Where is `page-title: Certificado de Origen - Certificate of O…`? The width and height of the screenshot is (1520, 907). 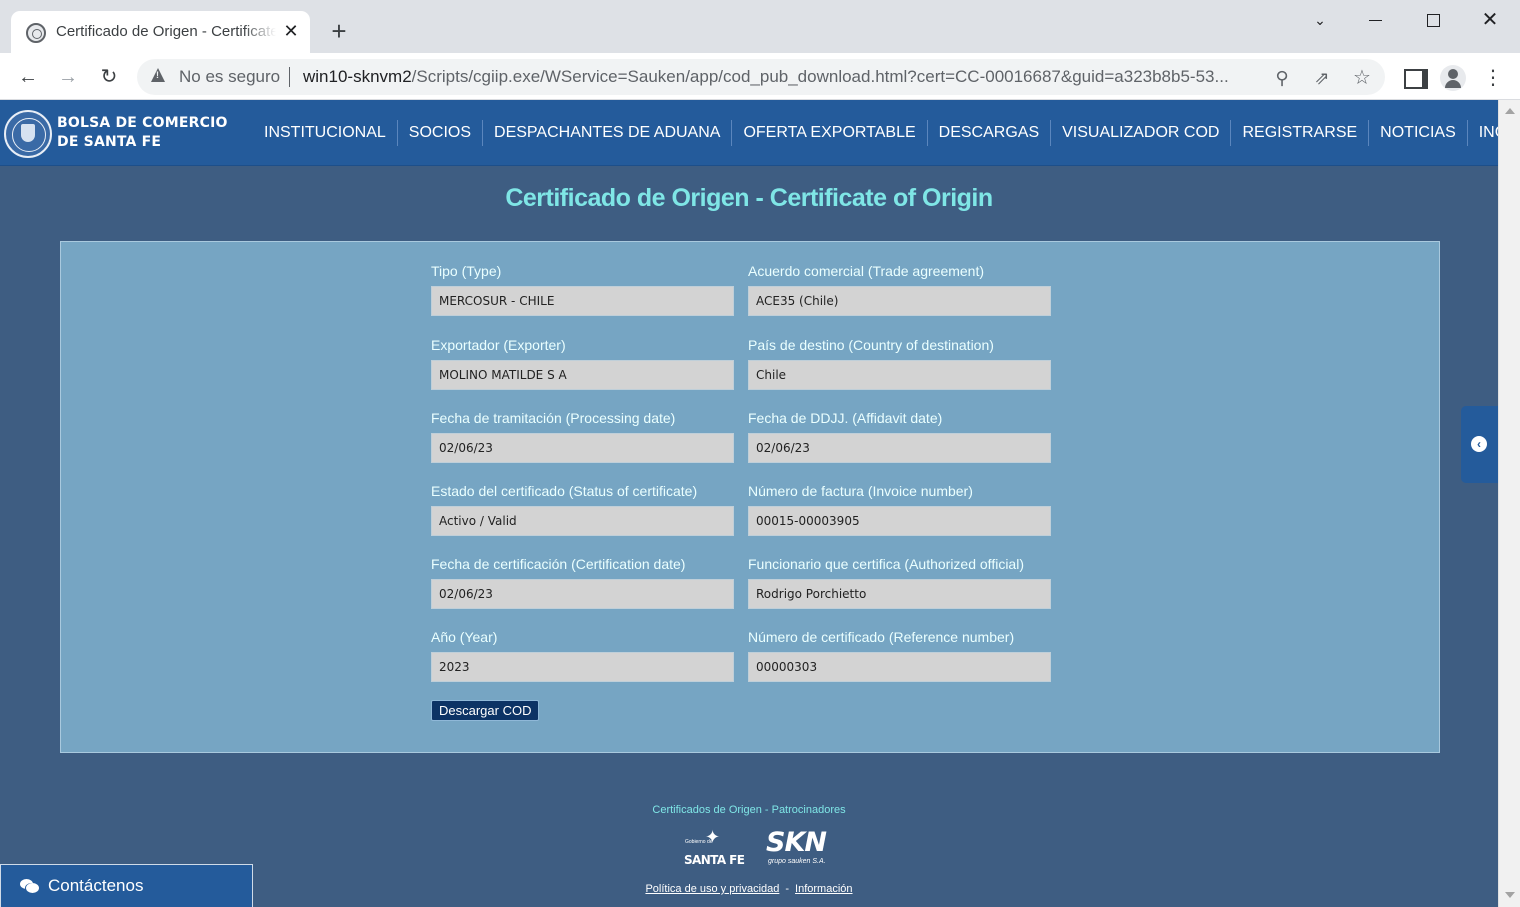 page-title: Certificado de Origen - Certificate of O… is located at coordinates (749, 198).